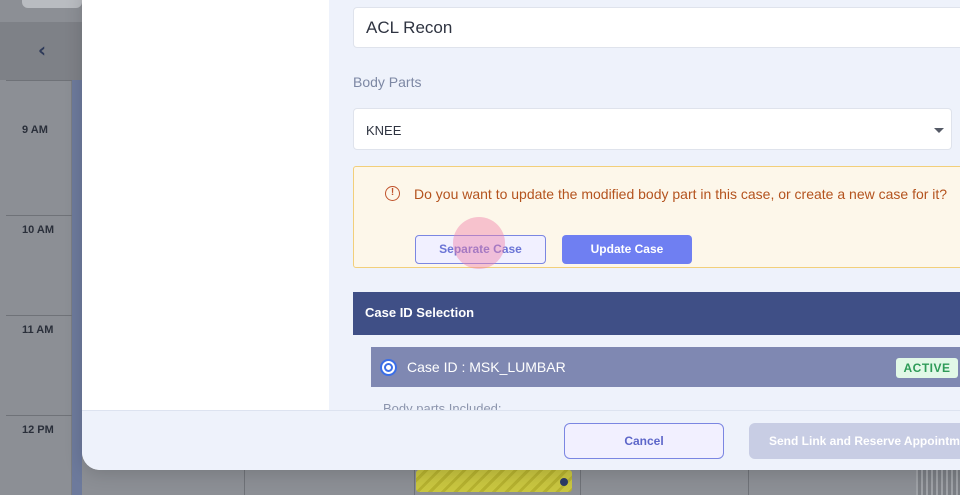 The height and width of the screenshot is (495, 960). I want to click on send-link-reserve-button: Send Link and Reserve Appointment, so click(854, 441).